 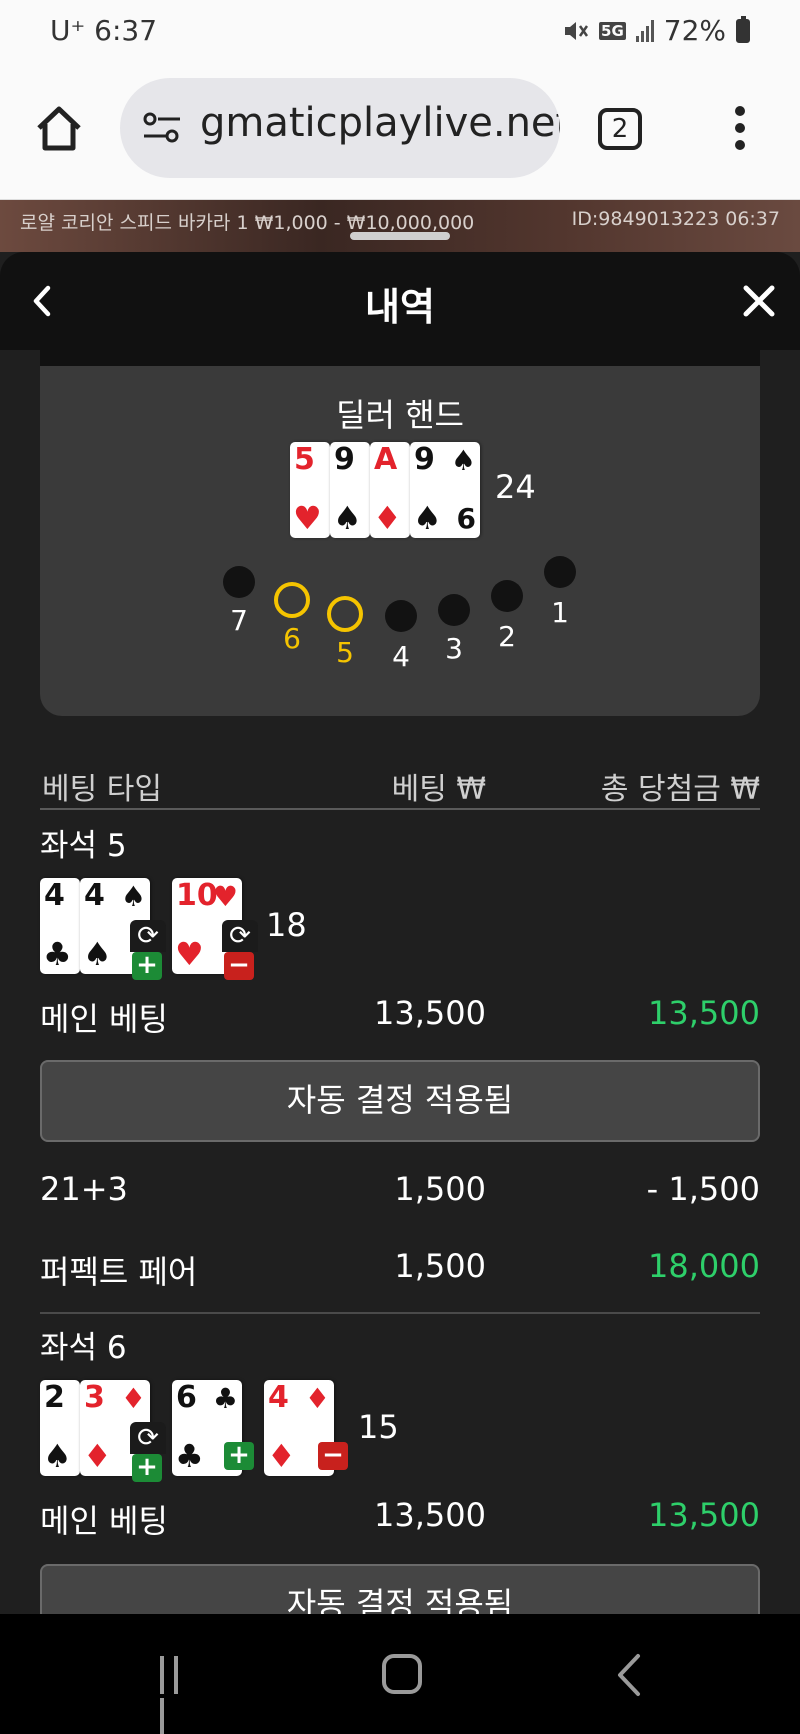 I want to click on bet-type: 퍼펙트 페어, so click(x=119, y=1272).